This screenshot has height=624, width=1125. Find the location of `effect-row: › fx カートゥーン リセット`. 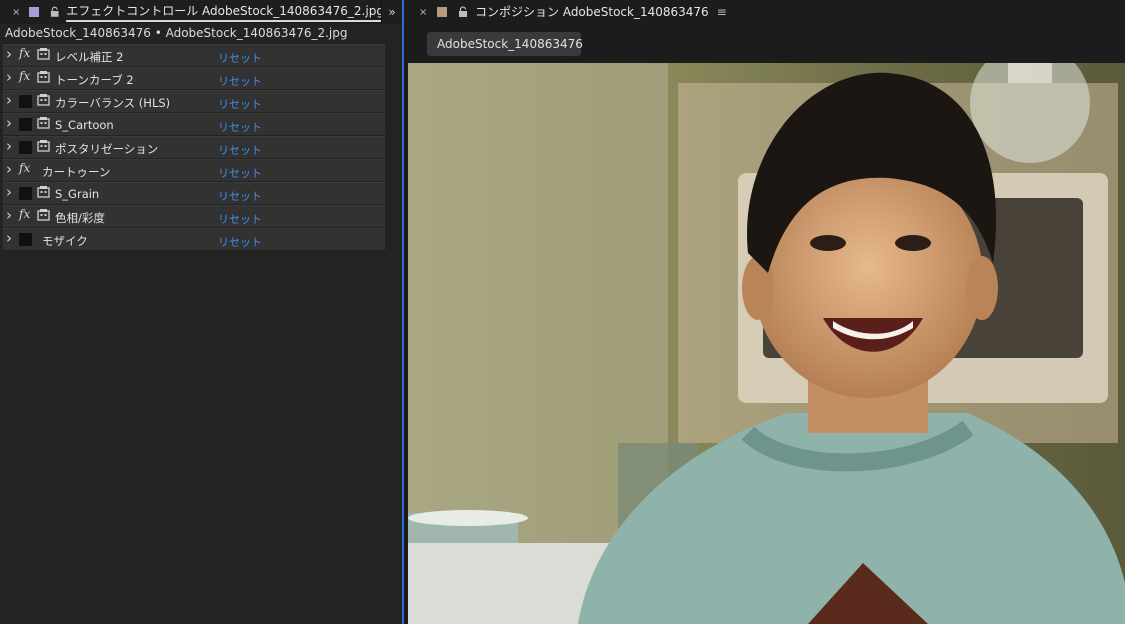

effect-row: › fx カートゥーン リセット is located at coordinates (194, 170).